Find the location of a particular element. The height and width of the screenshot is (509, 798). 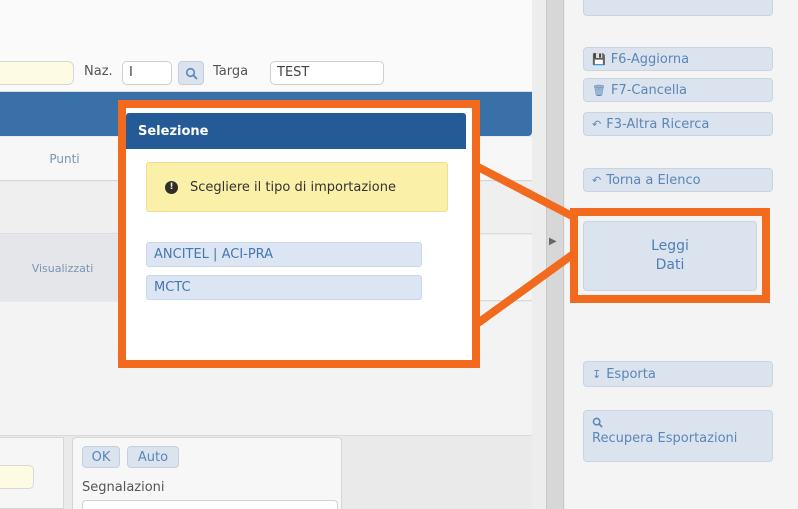

recupera-esportazioni-button: Recupera Esportazioni is located at coordinates (678, 436).